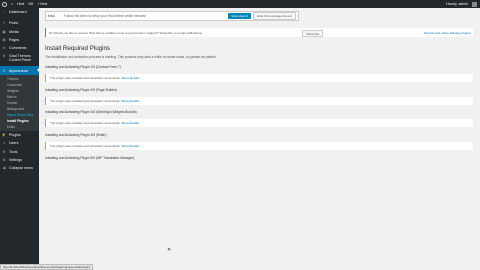 The image size is (480, 270). What do you see at coordinates (4, 151) in the screenshot?
I see `tools-icon: ⚒` at bounding box center [4, 151].